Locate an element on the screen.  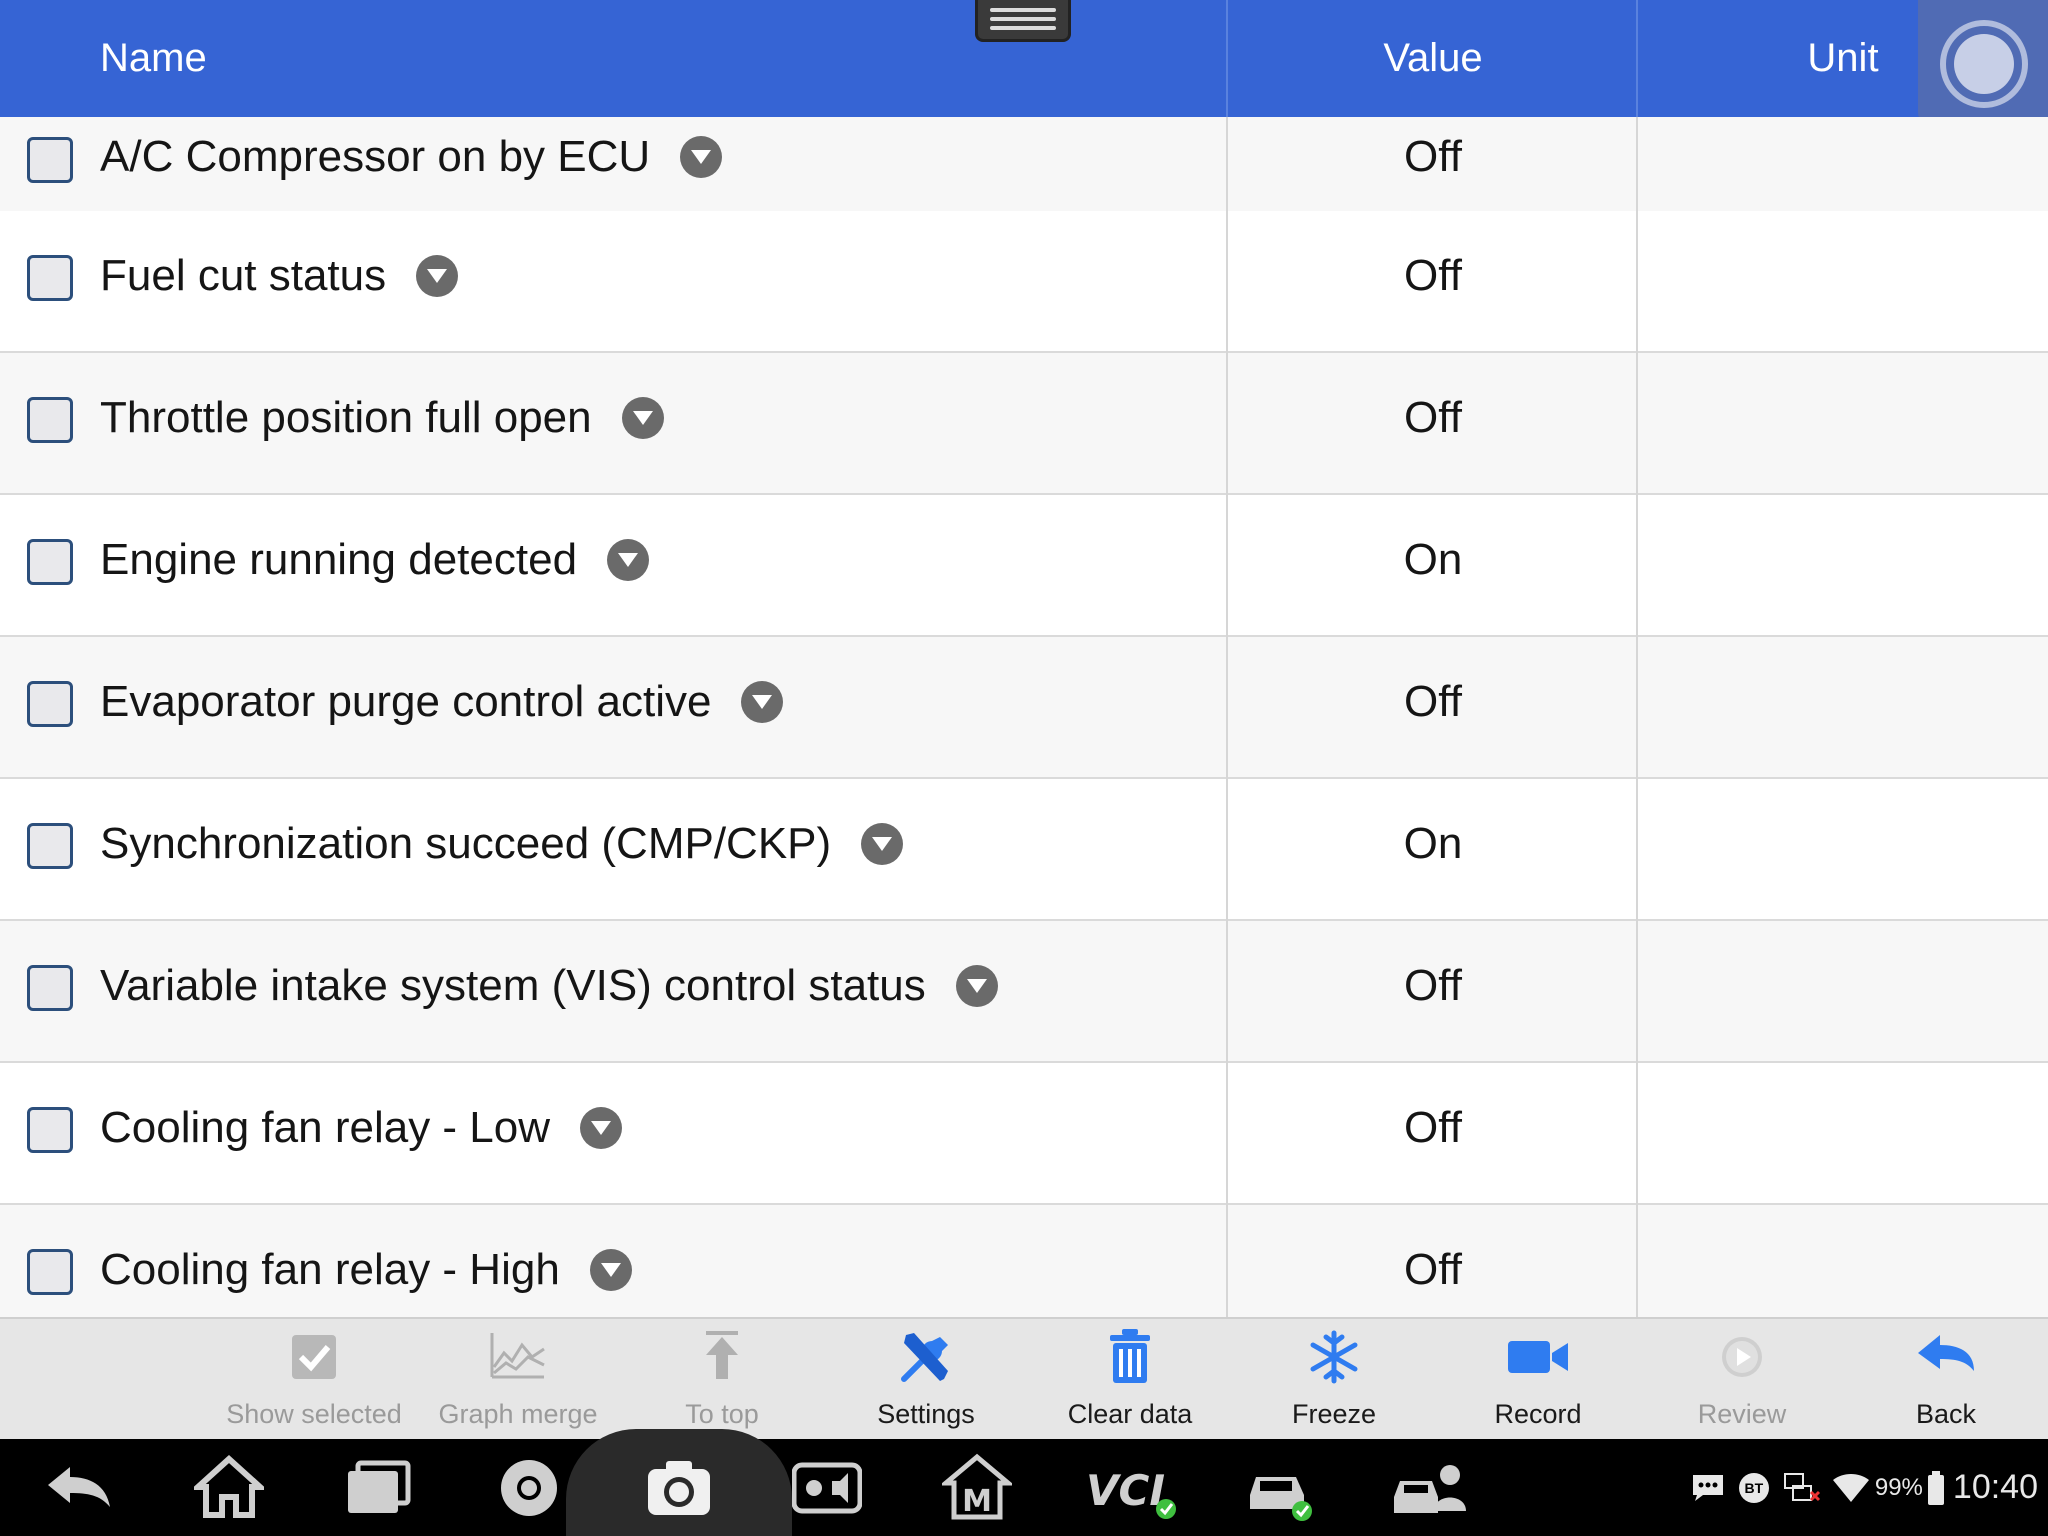
chat-notification-icon is located at coordinates (1707, 1487).